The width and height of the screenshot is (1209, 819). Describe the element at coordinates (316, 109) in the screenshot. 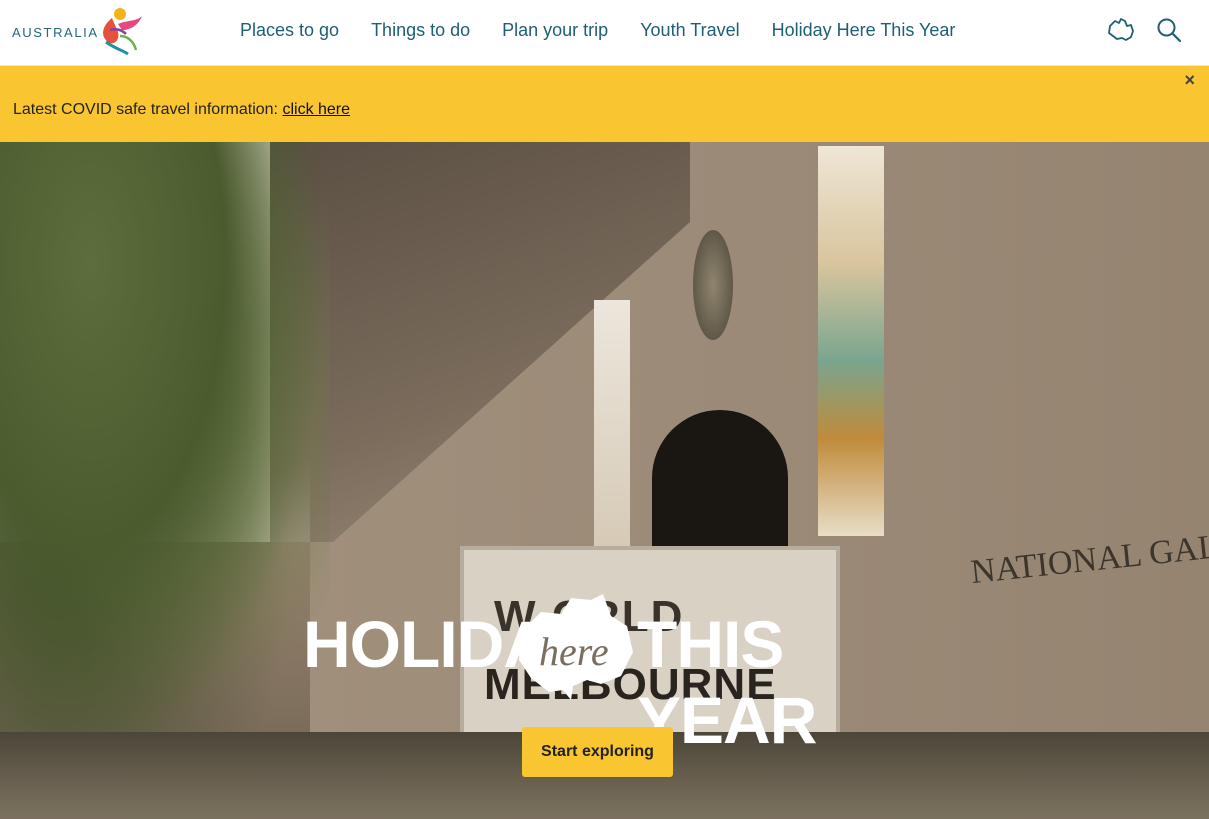

I see `alert-link: click here` at that location.